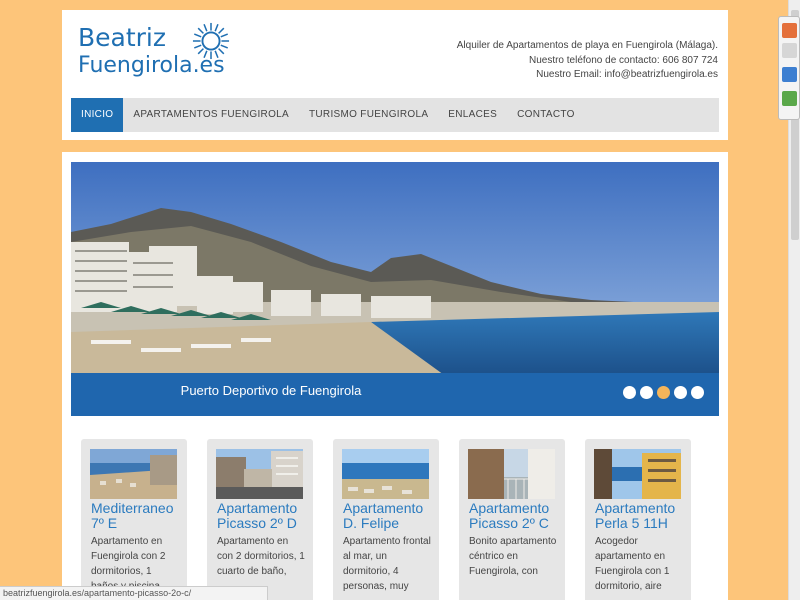 This screenshot has width=800, height=600. Describe the element at coordinates (789, 30) in the screenshot. I see `arrow-left-icon` at that location.